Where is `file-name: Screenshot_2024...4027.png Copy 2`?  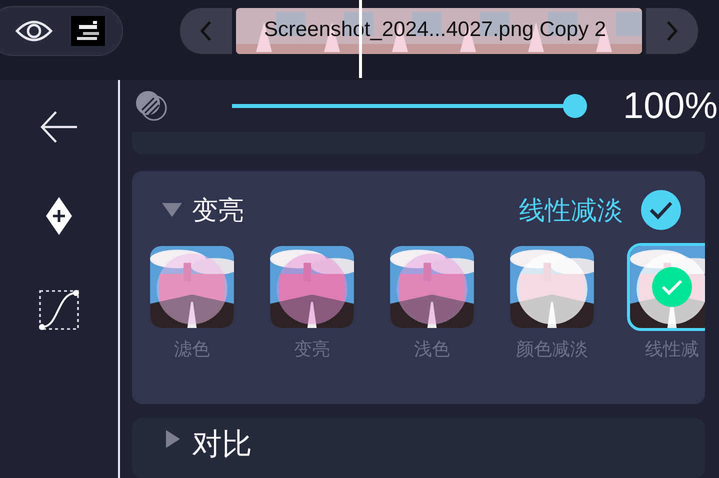
file-name: Screenshot_2024...4027.png Copy 2 is located at coordinates (435, 30).